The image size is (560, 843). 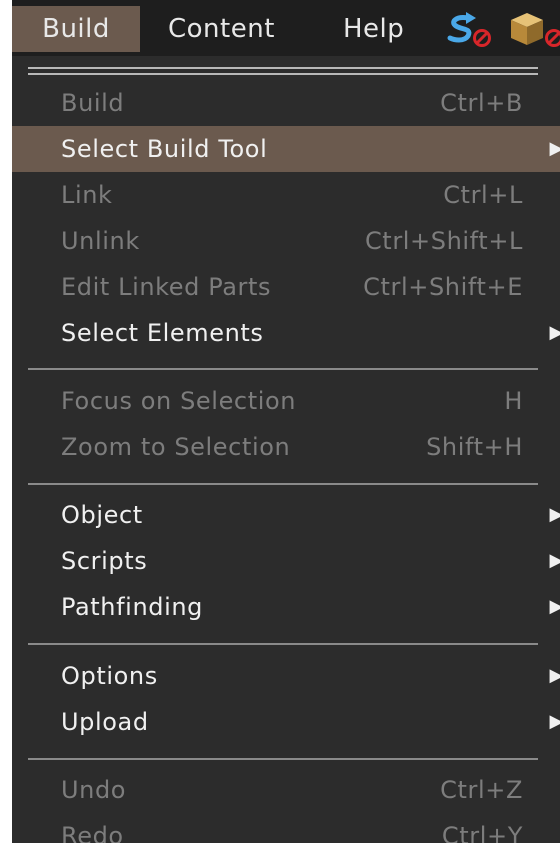 I want to click on menu-item-label: Scripts, so click(x=104, y=561).